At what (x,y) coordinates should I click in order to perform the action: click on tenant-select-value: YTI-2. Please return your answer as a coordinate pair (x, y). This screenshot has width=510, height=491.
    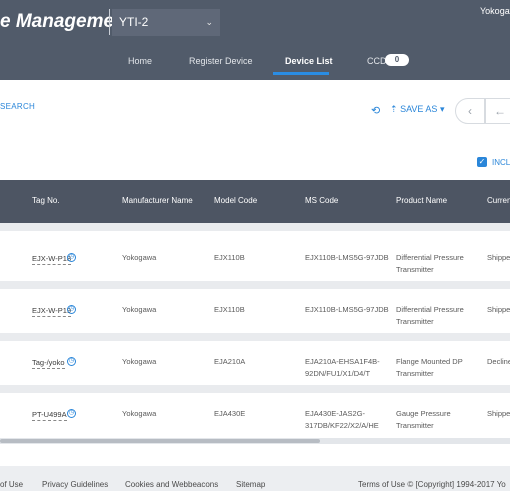
    Looking at the image, I should click on (134, 22).